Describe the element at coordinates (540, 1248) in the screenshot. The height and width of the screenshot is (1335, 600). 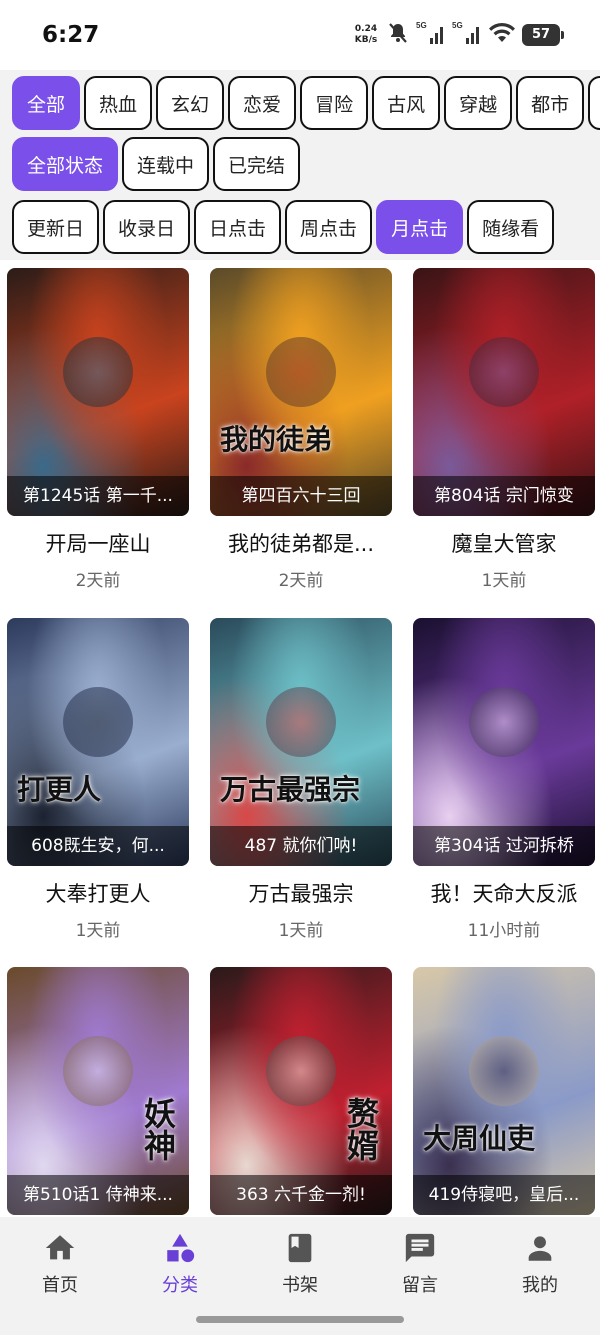
I see `profile-icon` at that location.